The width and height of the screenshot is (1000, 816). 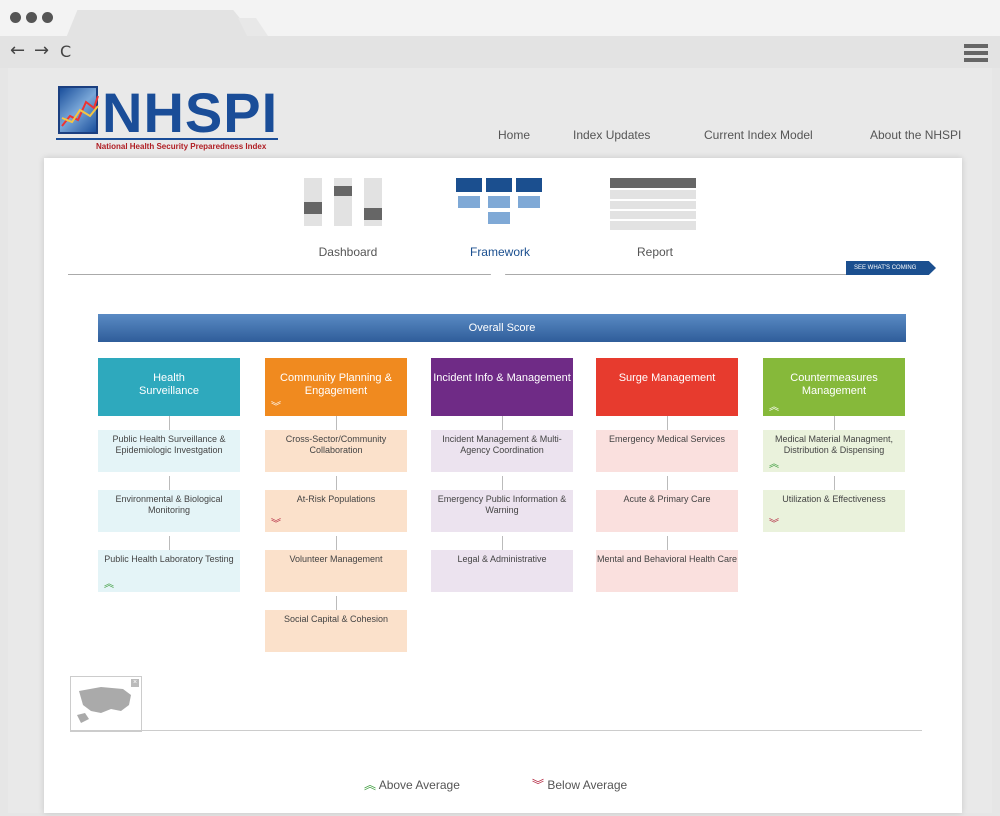 What do you see at coordinates (834, 511) in the screenshot?
I see `subdomain-box: Utilization & Effectiveness ︾` at bounding box center [834, 511].